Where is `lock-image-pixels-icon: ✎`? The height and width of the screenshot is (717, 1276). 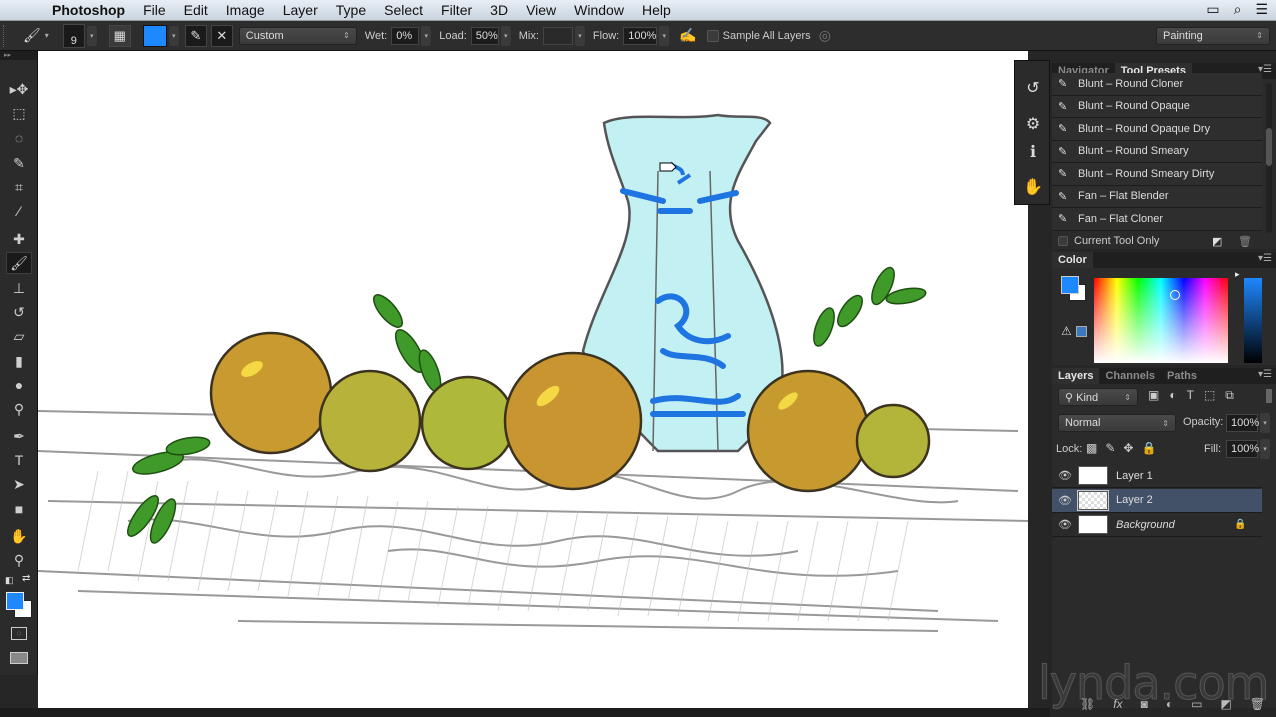
lock-image-pixels-icon: ✎ is located at coordinates (1110, 448).